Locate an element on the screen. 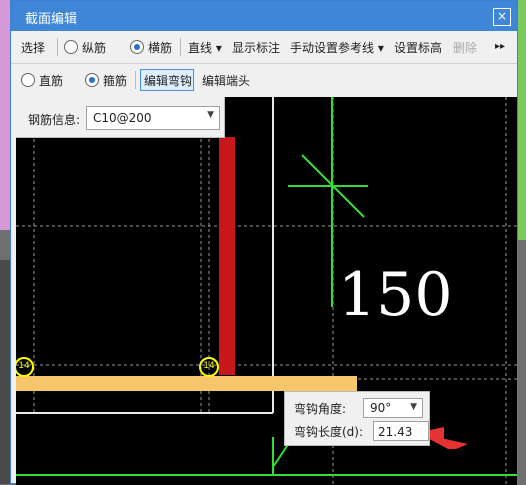 Image resolution: width=526 pixels, height=485 pixels. radio-stirrup: 箍筋 is located at coordinates (106, 80).